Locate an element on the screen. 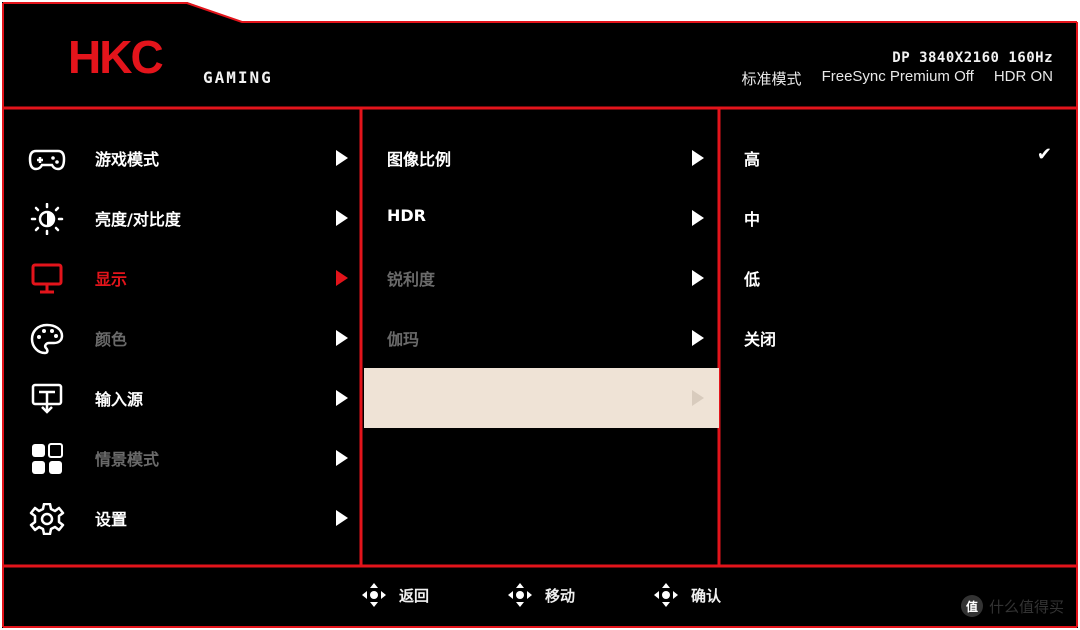 This screenshot has height=630, width=1080. option-off: 关闭 is located at coordinates (898, 338).